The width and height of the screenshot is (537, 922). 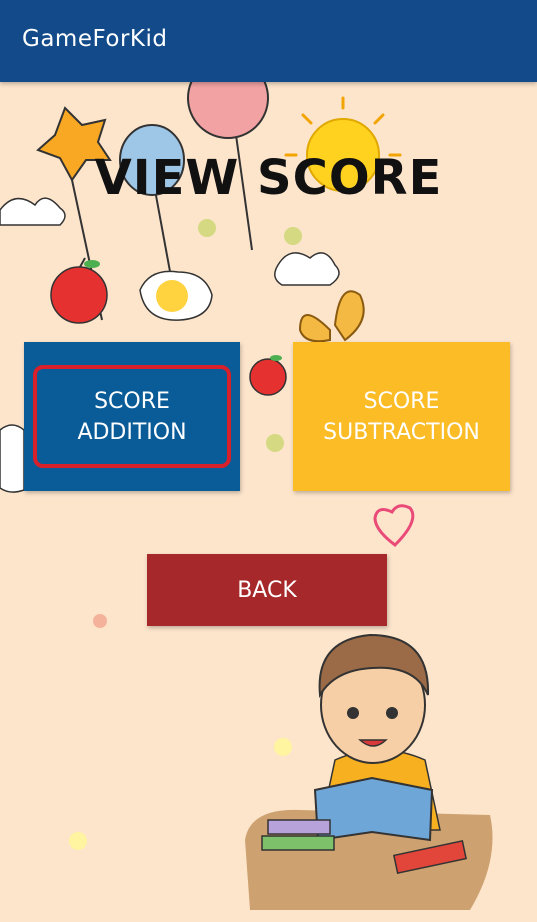 What do you see at coordinates (394, 525) in the screenshot?
I see `heart-icon` at bounding box center [394, 525].